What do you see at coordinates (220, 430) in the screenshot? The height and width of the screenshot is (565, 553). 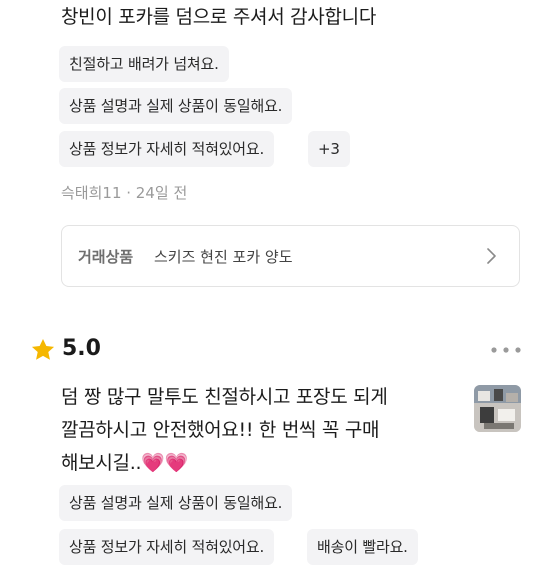 I see `review-text-line: 깔끔하시고 안전했어요!! 한 번씩 꼭 구매` at bounding box center [220, 430].